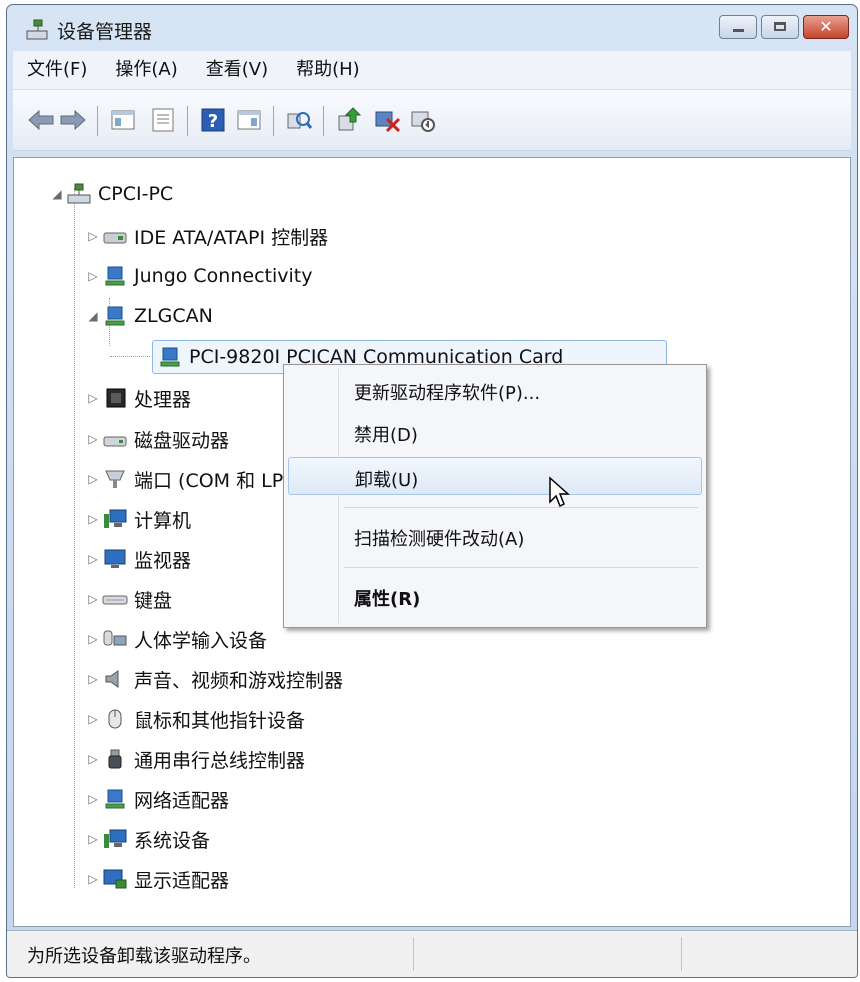 The height and width of the screenshot is (982, 860). I want to click on tree-item-monitor: ▷ 监视器, so click(138, 559).